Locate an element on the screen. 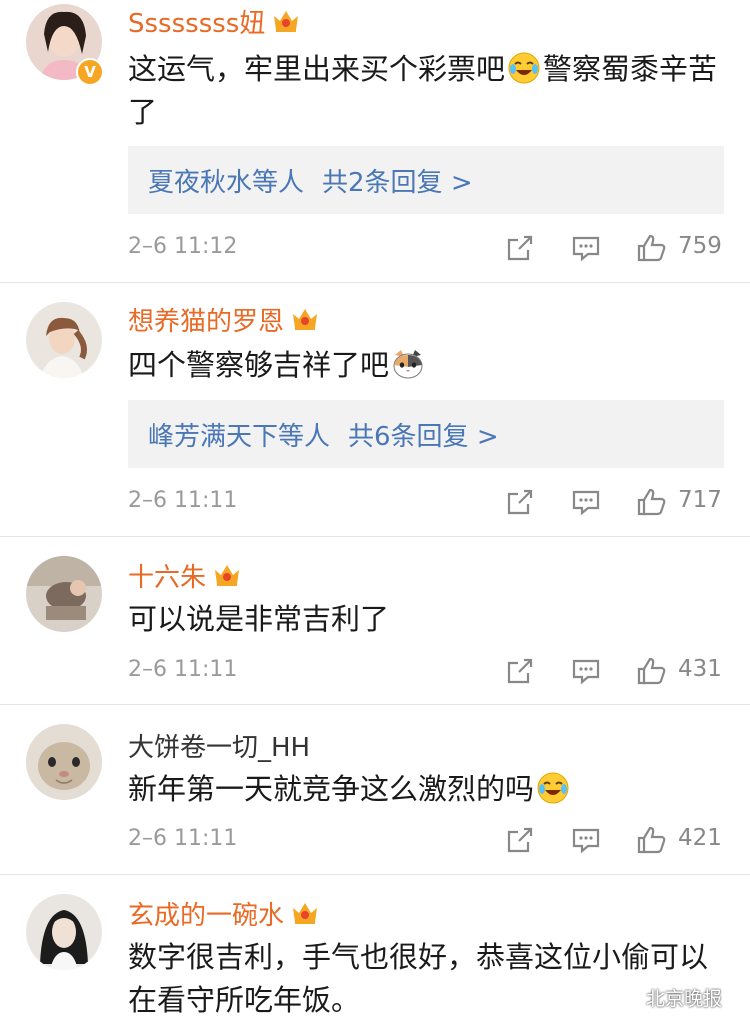  like-count: 759 is located at coordinates (700, 246).